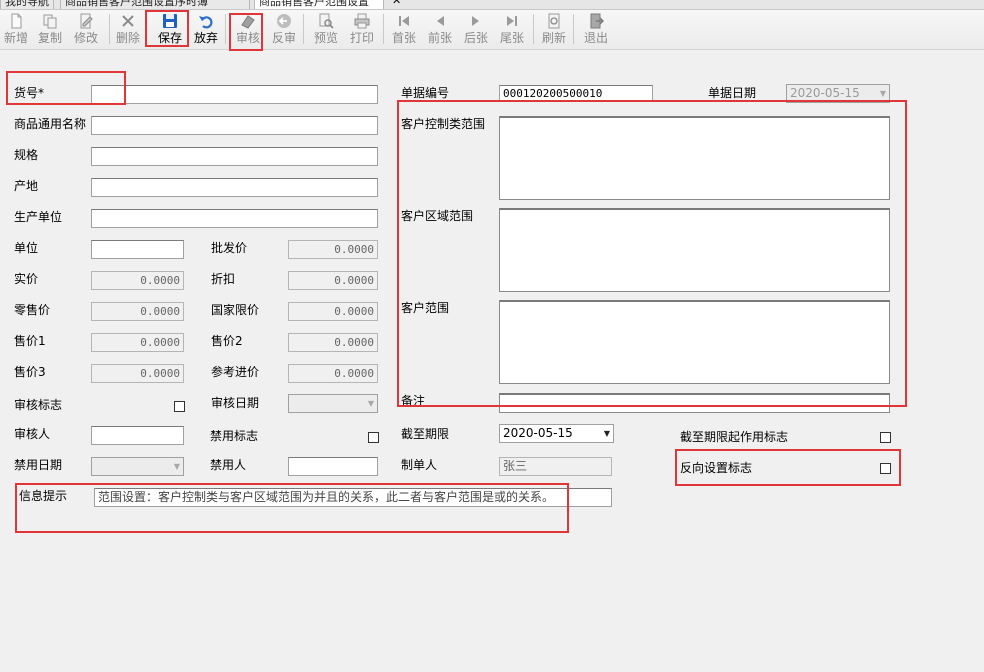 This screenshot has height=672, width=984. Describe the element at coordinates (595, 38) in the screenshot. I see `exit-label: 退出` at that location.